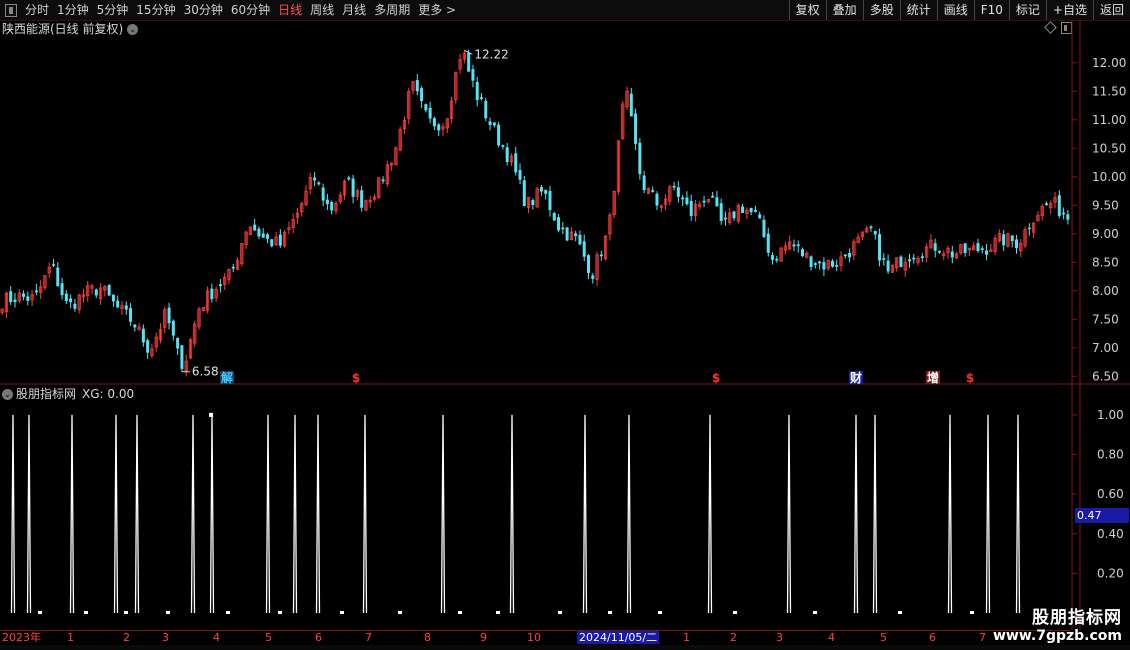  I want to click on period-tab: 多周期, so click(392, 10).